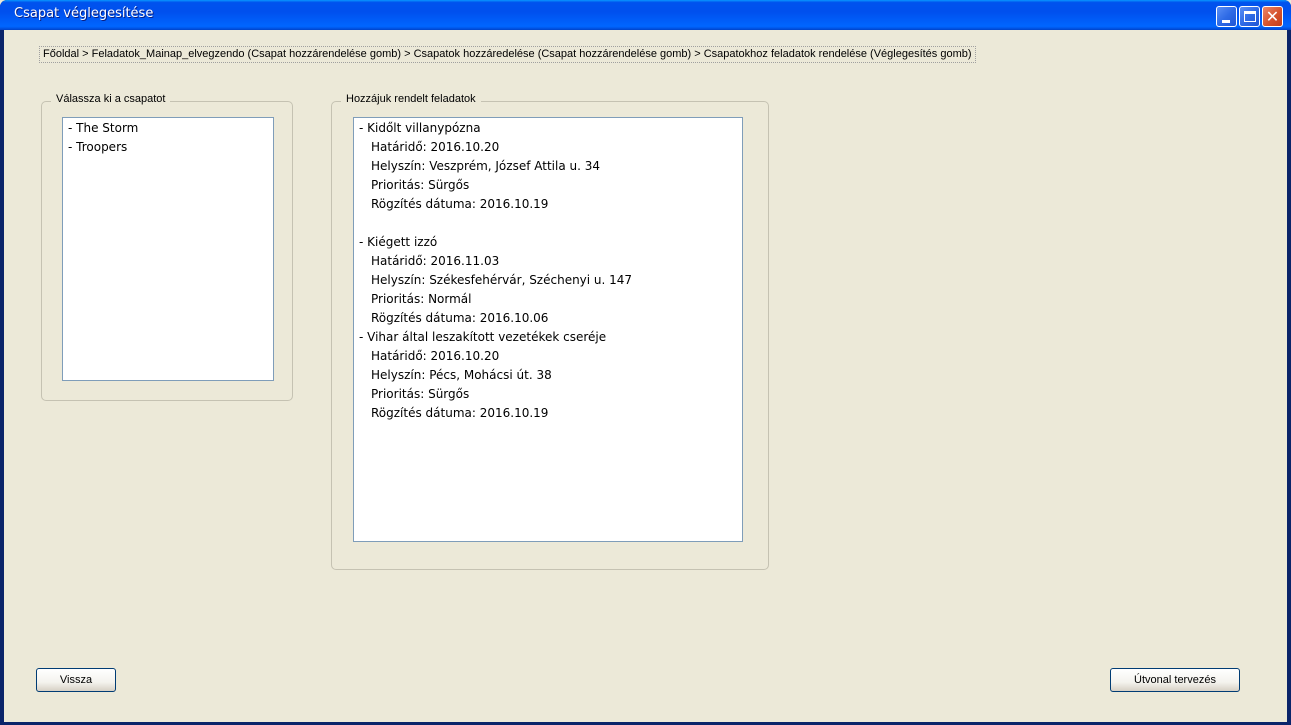 The height and width of the screenshot is (725, 1291). I want to click on team-group-legend: Válassza ki a csapatot, so click(111, 99).